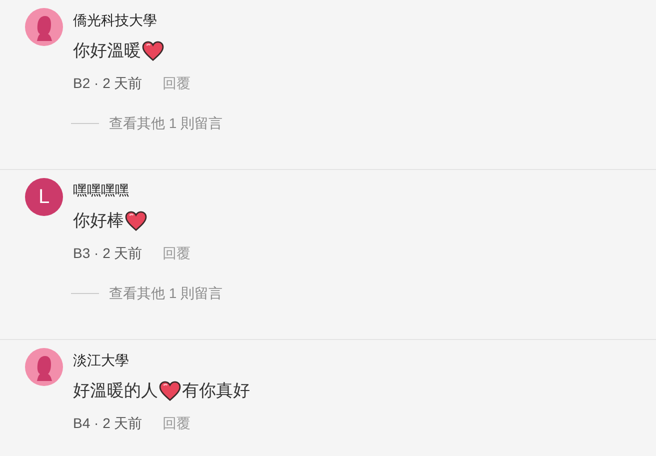 The image size is (656, 456). Describe the element at coordinates (107, 253) in the screenshot. I see `comment-meta: B3 · 2 天前` at that location.